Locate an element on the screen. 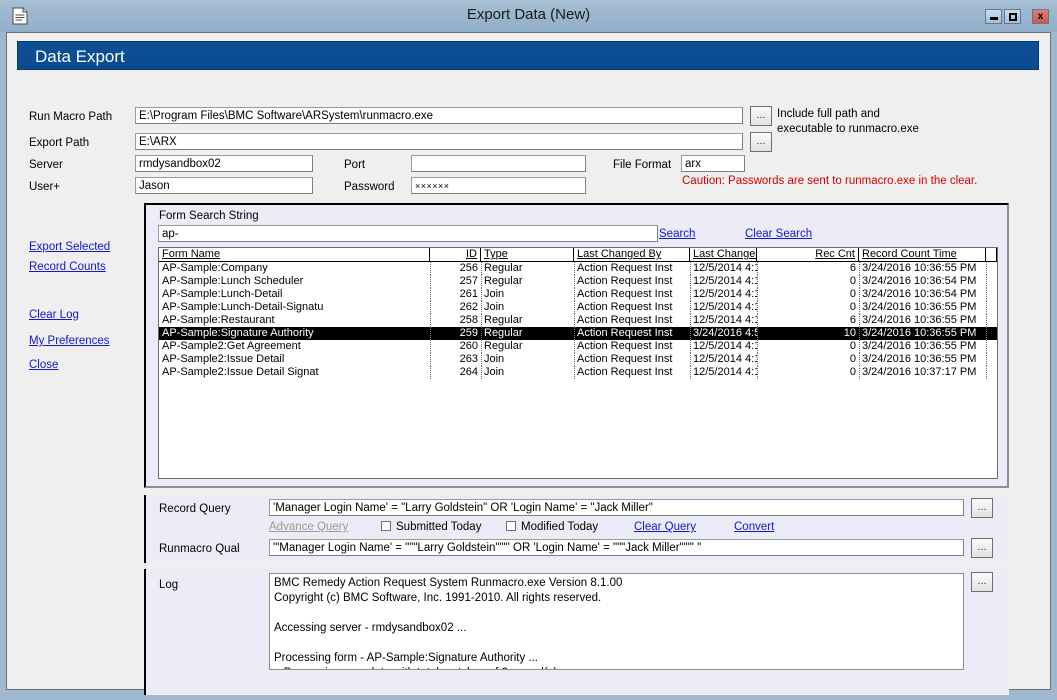 The image size is (1057, 700). table-cell: Join is located at coordinates (494, 372).